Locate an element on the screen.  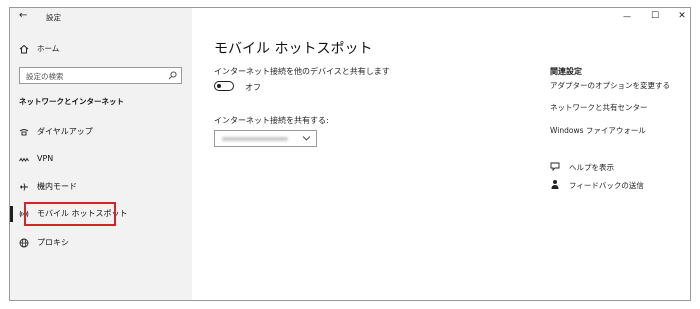
close-button: ✕ is located at coordinates (682, 16).